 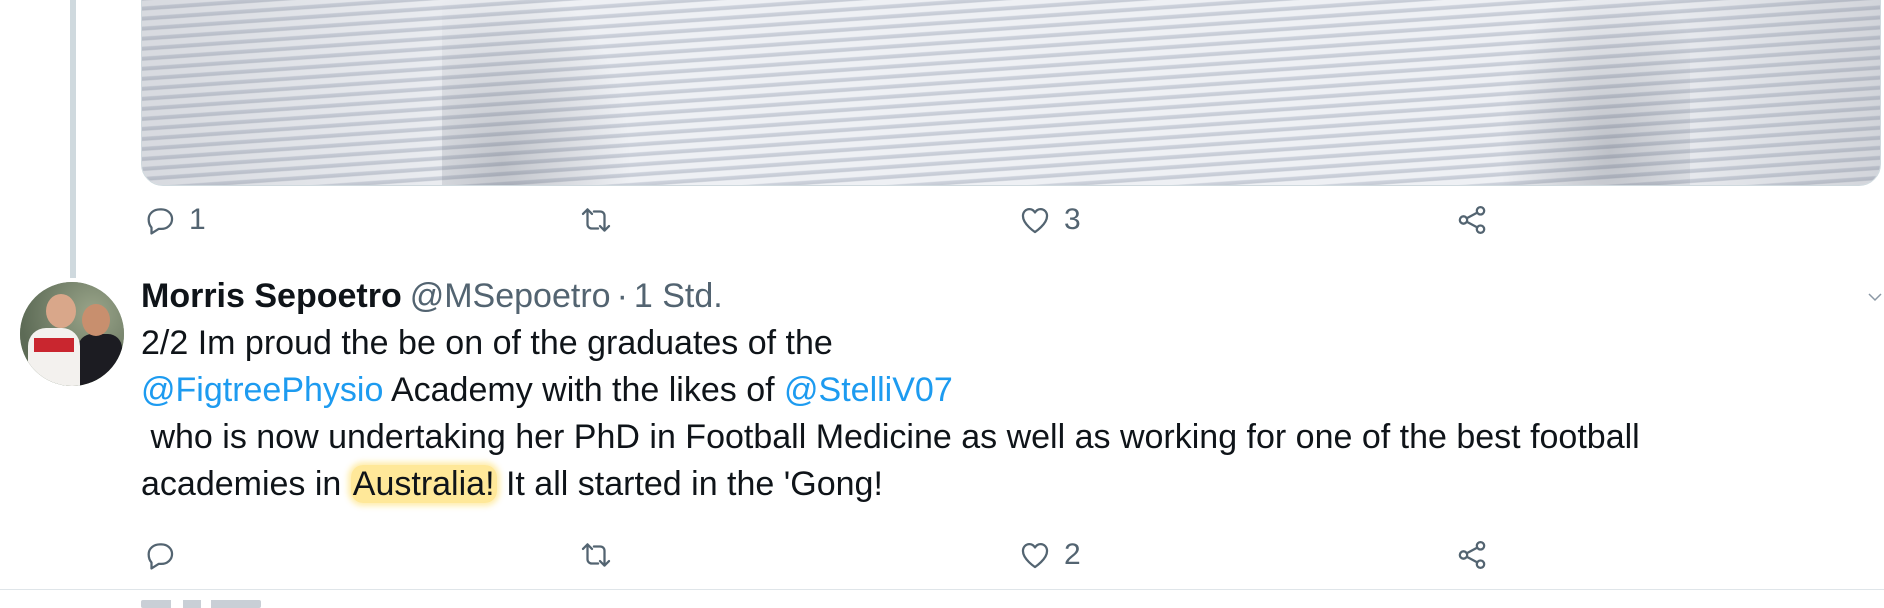 What do you see at coordinates (73, 139) in the screenshot?
I see `thread-connector` at bounding box center [73, 139].